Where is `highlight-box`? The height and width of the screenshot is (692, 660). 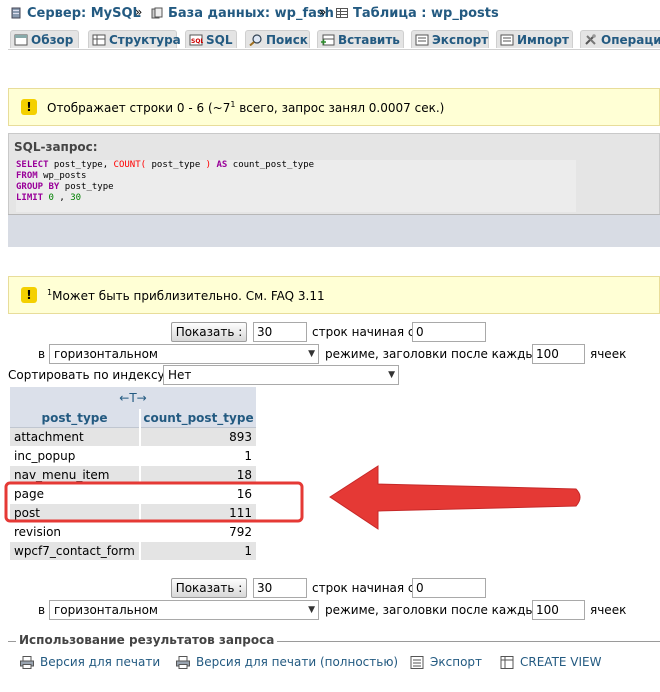
highlight-box is located at coordinates (154, 502).